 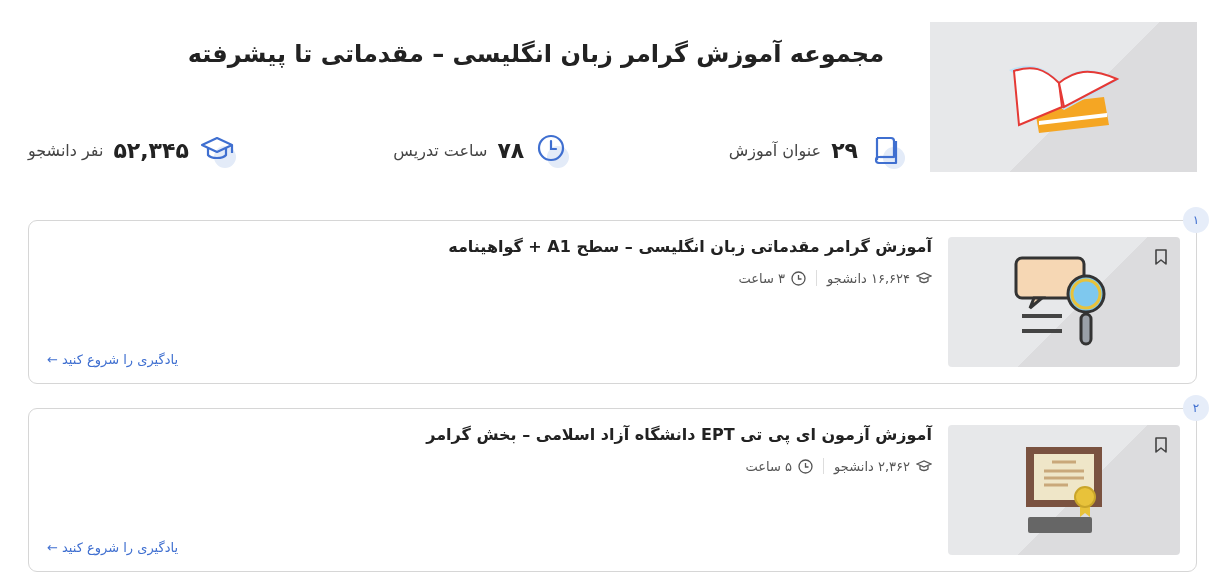 What do you see at coordinates (769, 466) in the screenshot?
I see `course-duration: ۵ ساعت` at bounding box center [769, 466].